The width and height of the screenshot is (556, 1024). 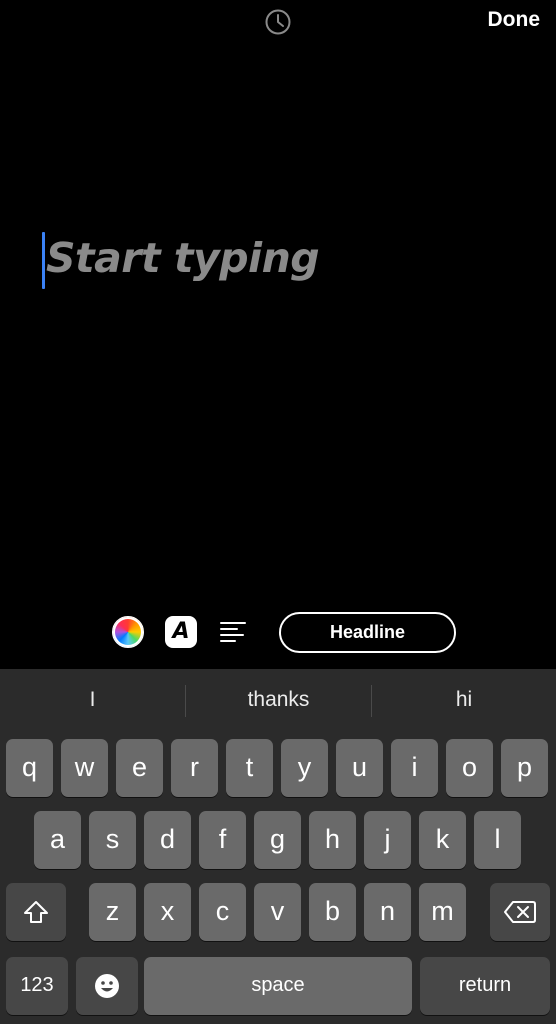 I want to click on shift-key, so click(x=36, y=912).